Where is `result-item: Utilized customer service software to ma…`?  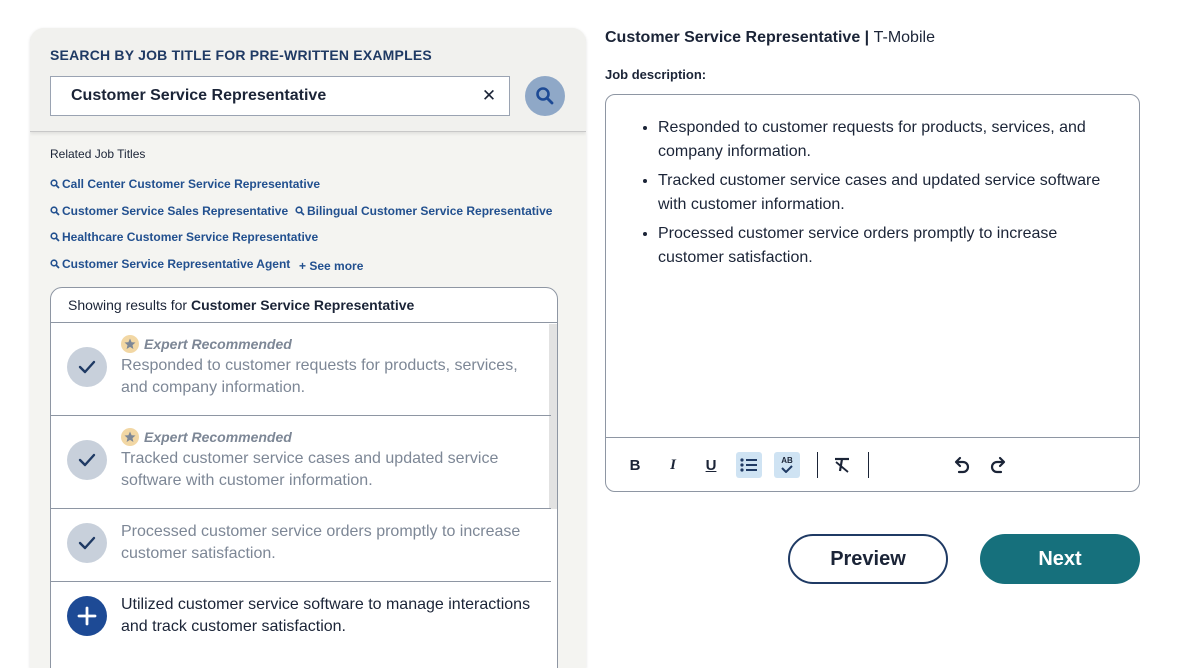 result-item: Utilized customer service software to ma… is located at coordinates (301, 622).